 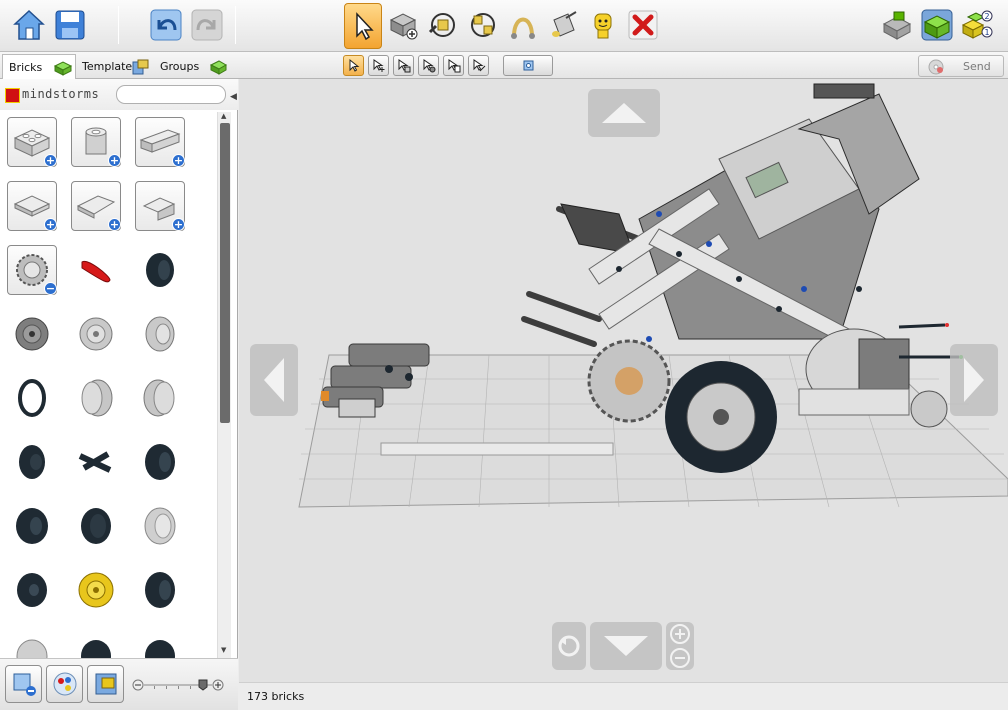 I want to click on rotate-left-button, so click(x=274, y=380).